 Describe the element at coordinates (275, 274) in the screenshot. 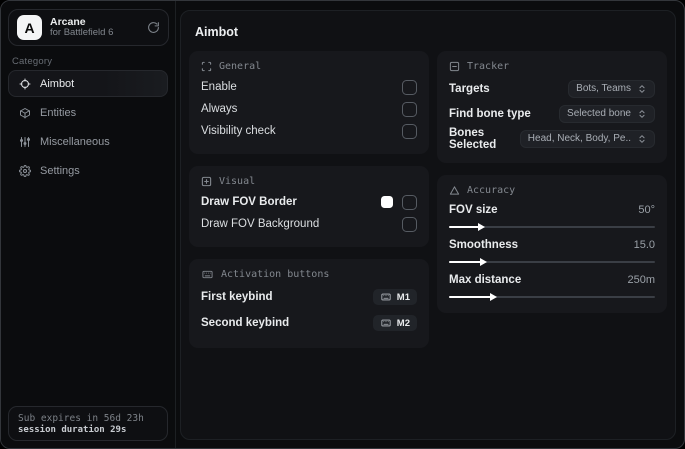

I see `panel-title: Activation buttons` at that location.